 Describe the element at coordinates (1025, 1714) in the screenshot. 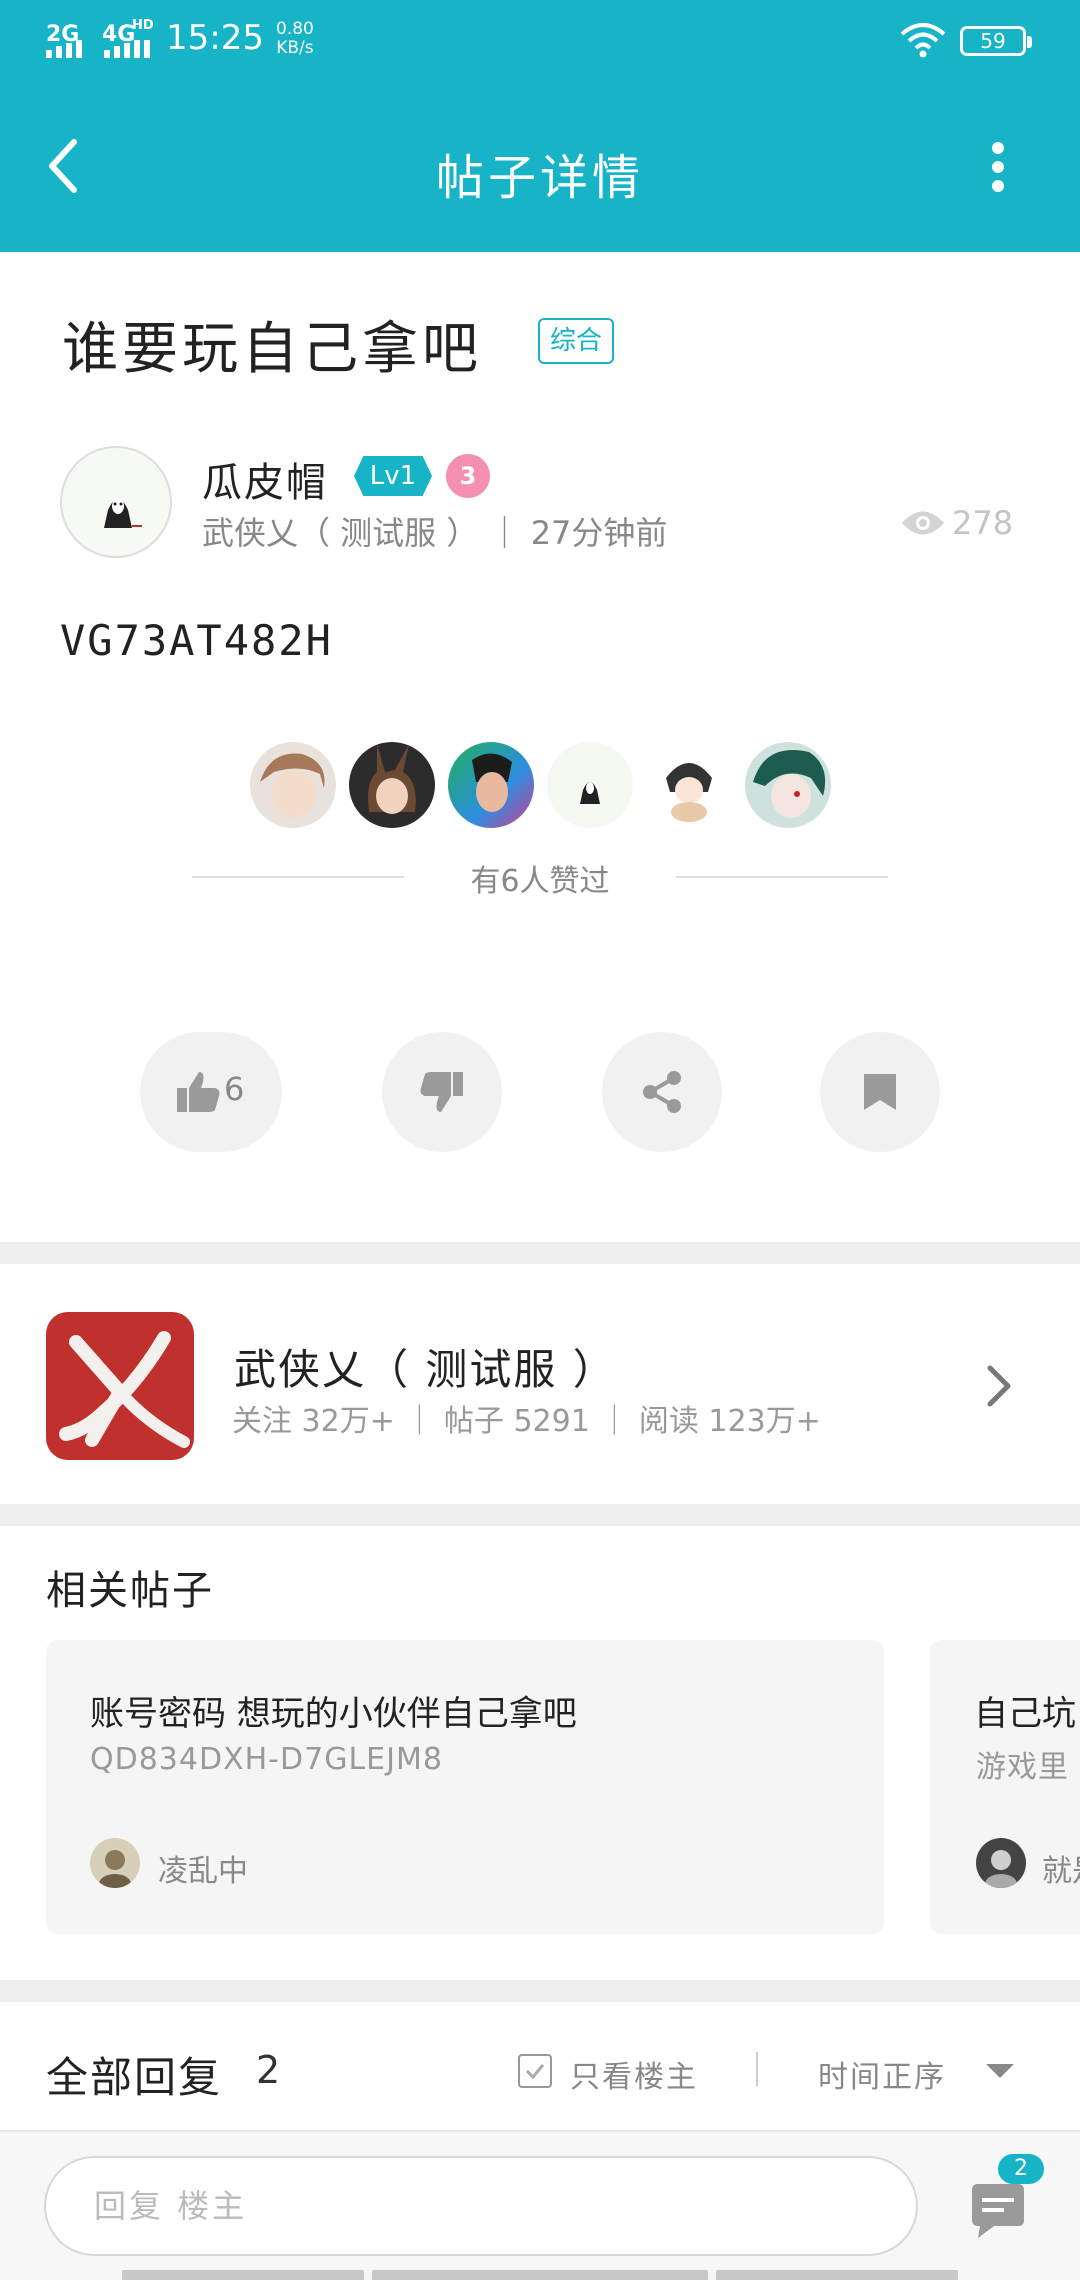

I see `related-post-title: 自己坑` at that location.